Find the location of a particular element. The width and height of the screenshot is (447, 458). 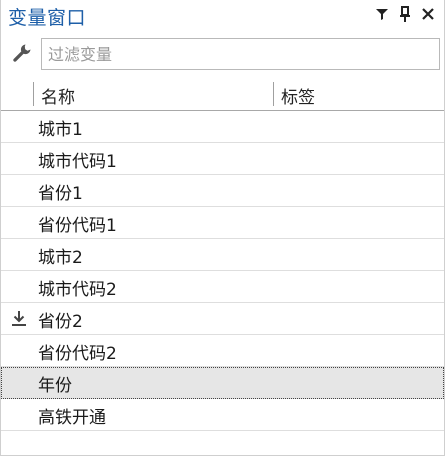

variable-name: 城市2 is located at coordinates (60, 258).